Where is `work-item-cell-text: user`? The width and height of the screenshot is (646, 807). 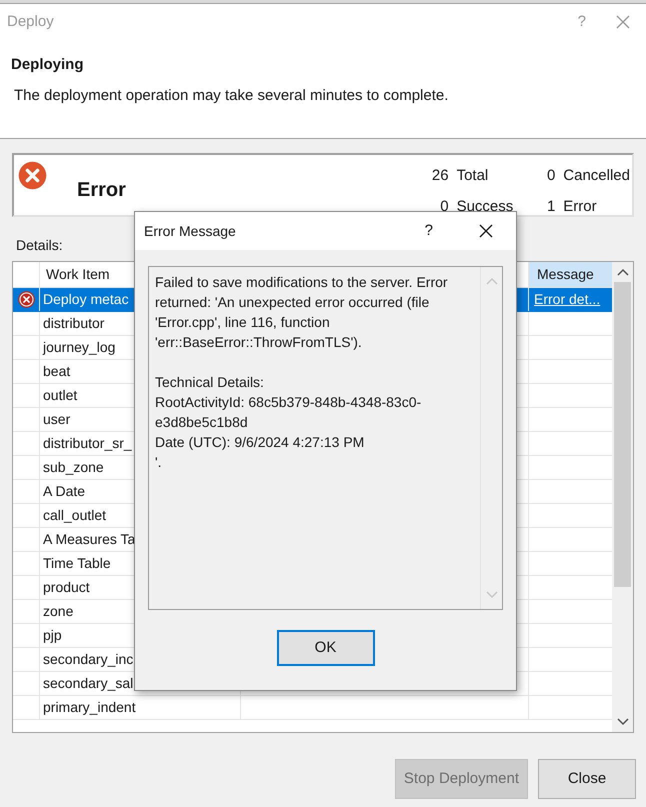 work-item-cell-text: user is located at coordinates (56, 419).